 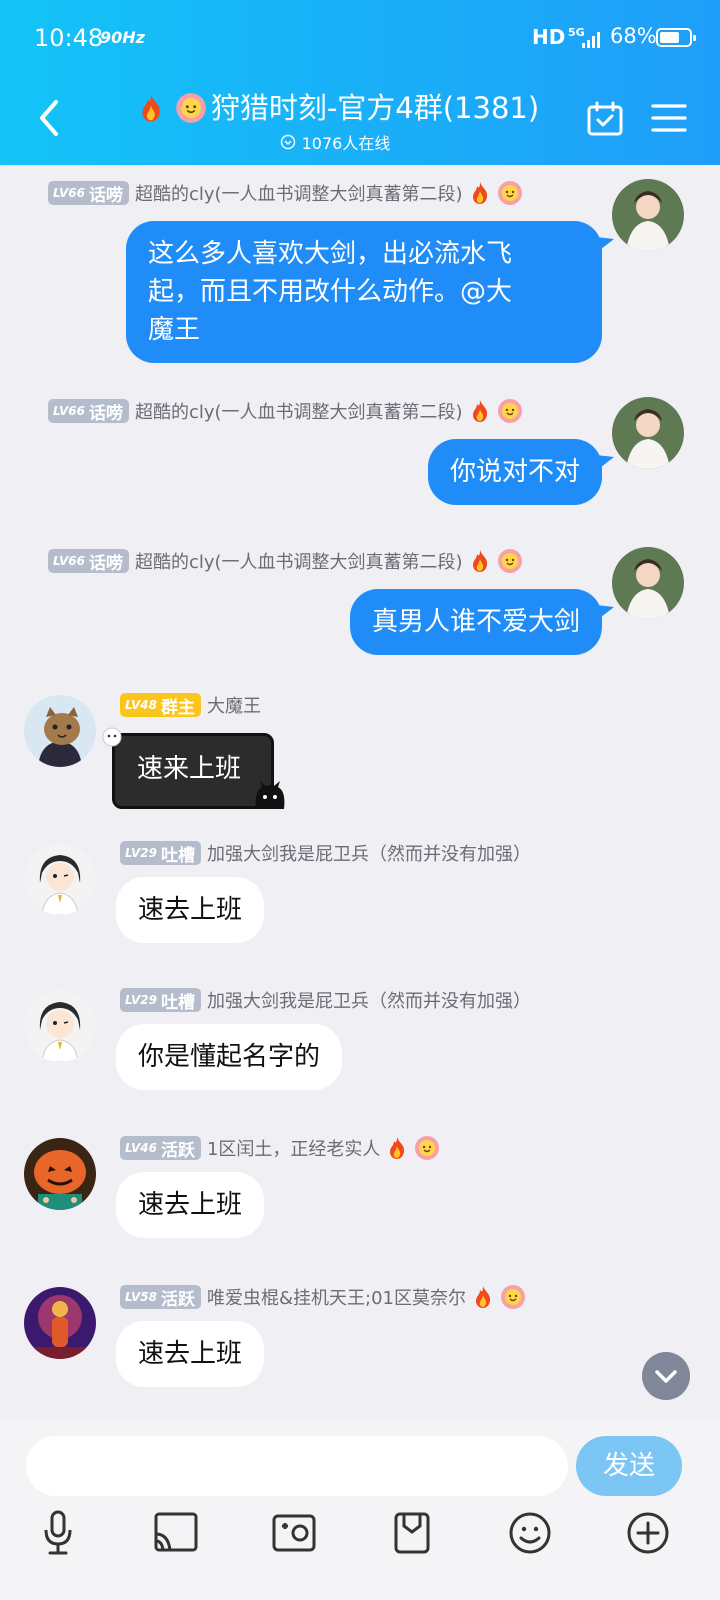 What do you see at coordinates (297, 1466) in the screenshot?
I see `message-input` at bounding box center [297, 1466].